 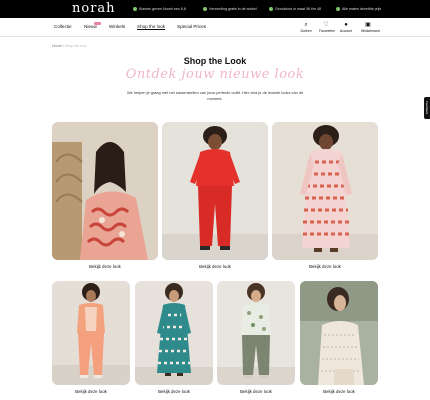 I want to click on page-title: Shop the Look, so click(x=215, y=61).